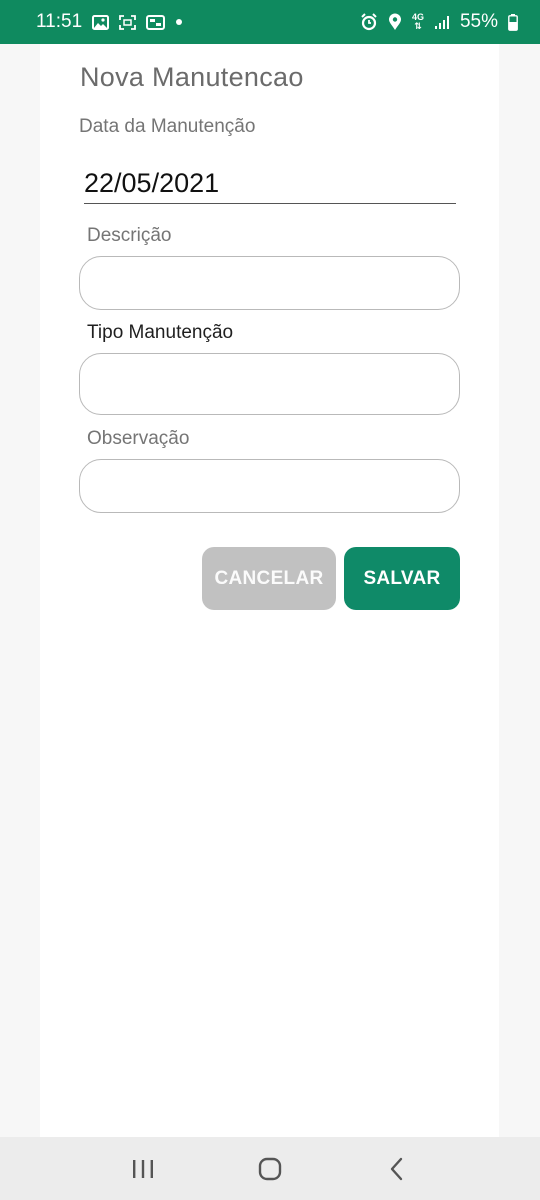 The width and height of the screenshot is (540, 1200). What do you see at coordinates (269, 578) in the screenshot?
I see `cancel-button: CANCELAR` at bounding box center [269, 578].